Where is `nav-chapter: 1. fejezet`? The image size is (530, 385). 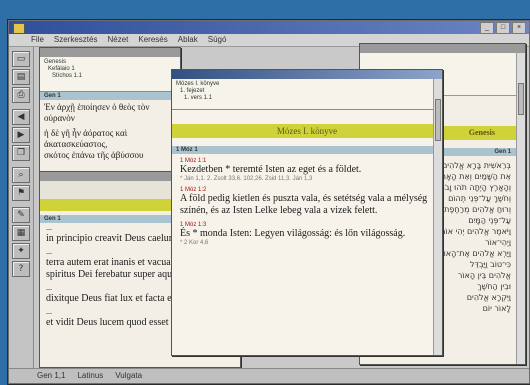 nav-chapter: 1. fejezet is located at coordinates (307, 91).